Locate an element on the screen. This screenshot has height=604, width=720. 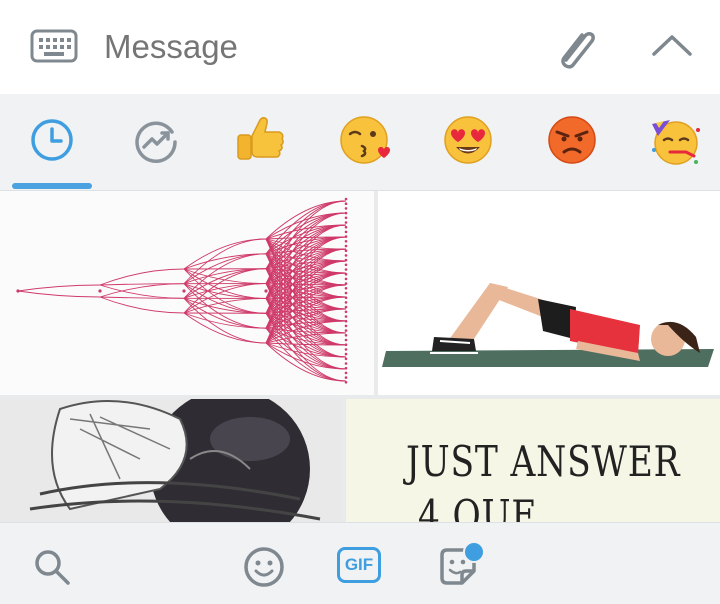
search-icon is located at coordinates (52, 567).